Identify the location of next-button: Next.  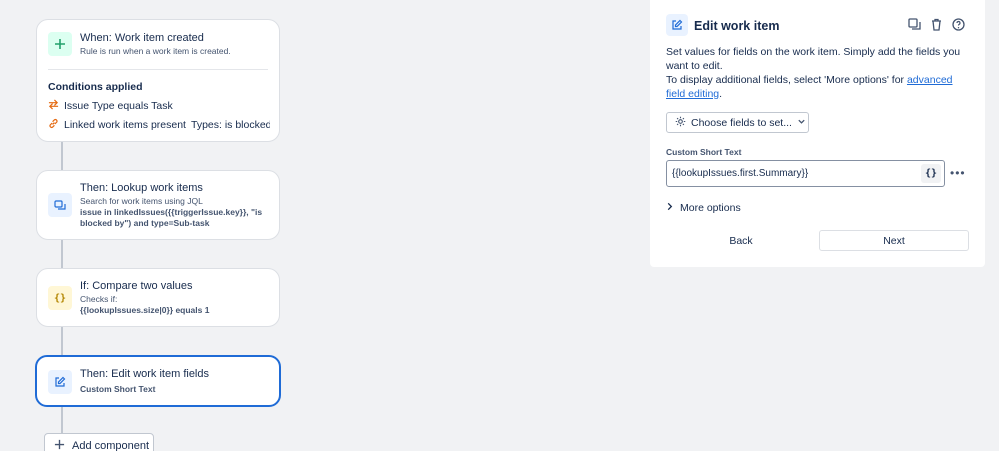
(894, 240).